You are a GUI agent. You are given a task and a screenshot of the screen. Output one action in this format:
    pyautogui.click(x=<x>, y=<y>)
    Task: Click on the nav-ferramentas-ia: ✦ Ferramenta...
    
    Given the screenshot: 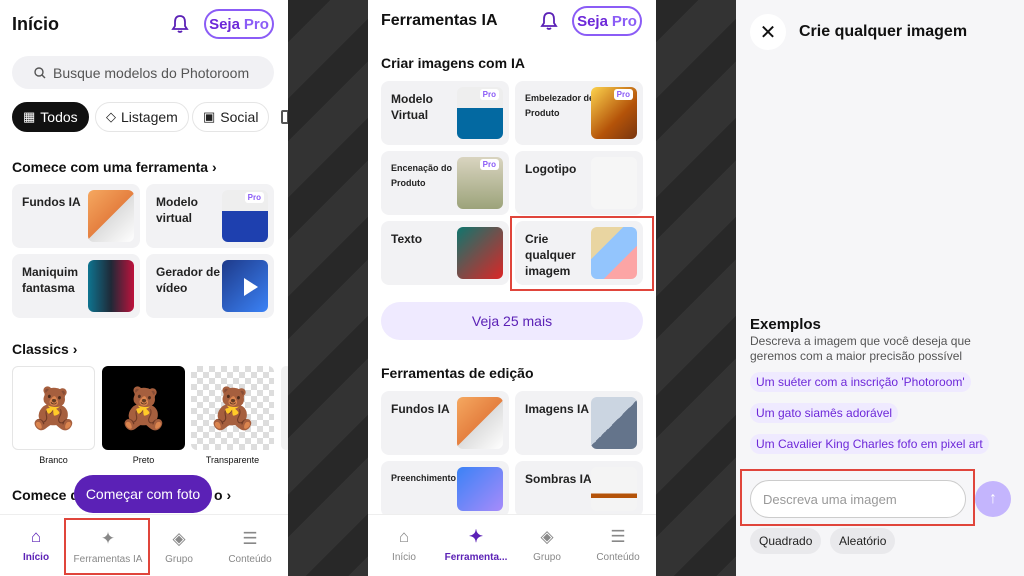 What is the action you would take?
    pyautogui.click(x=476, y=545)
    